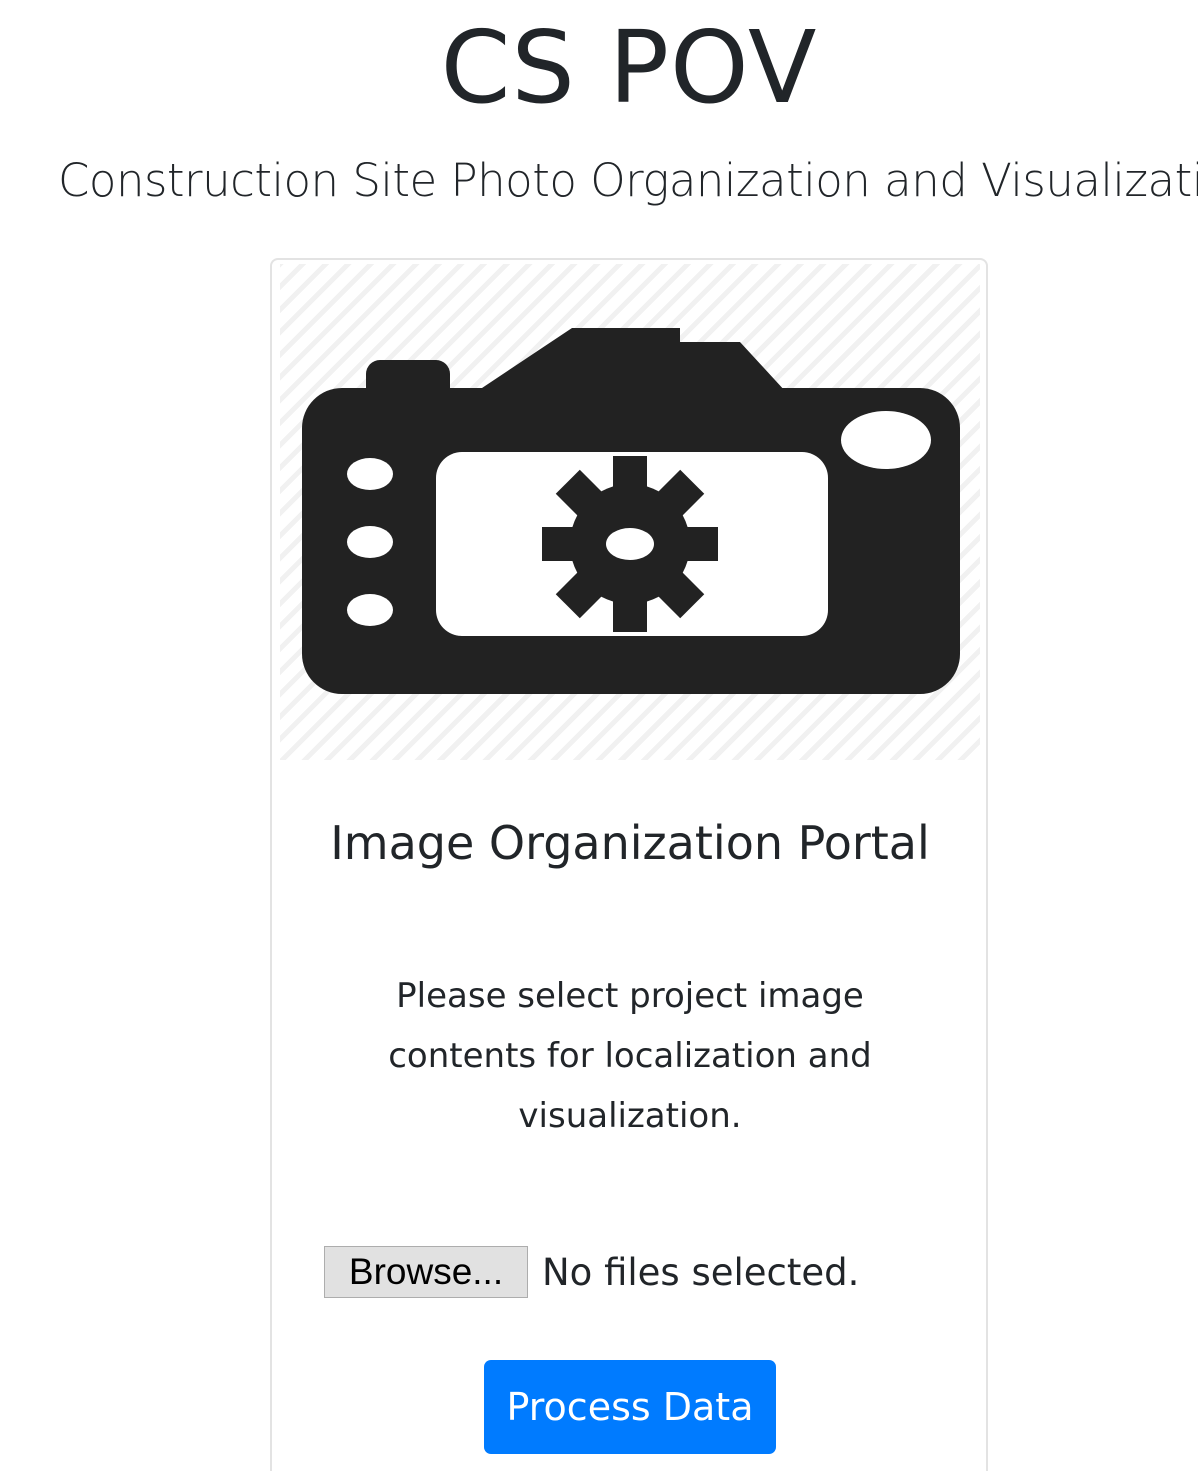  I want to click on file-status-text: No files selected., so click(701, 1272).